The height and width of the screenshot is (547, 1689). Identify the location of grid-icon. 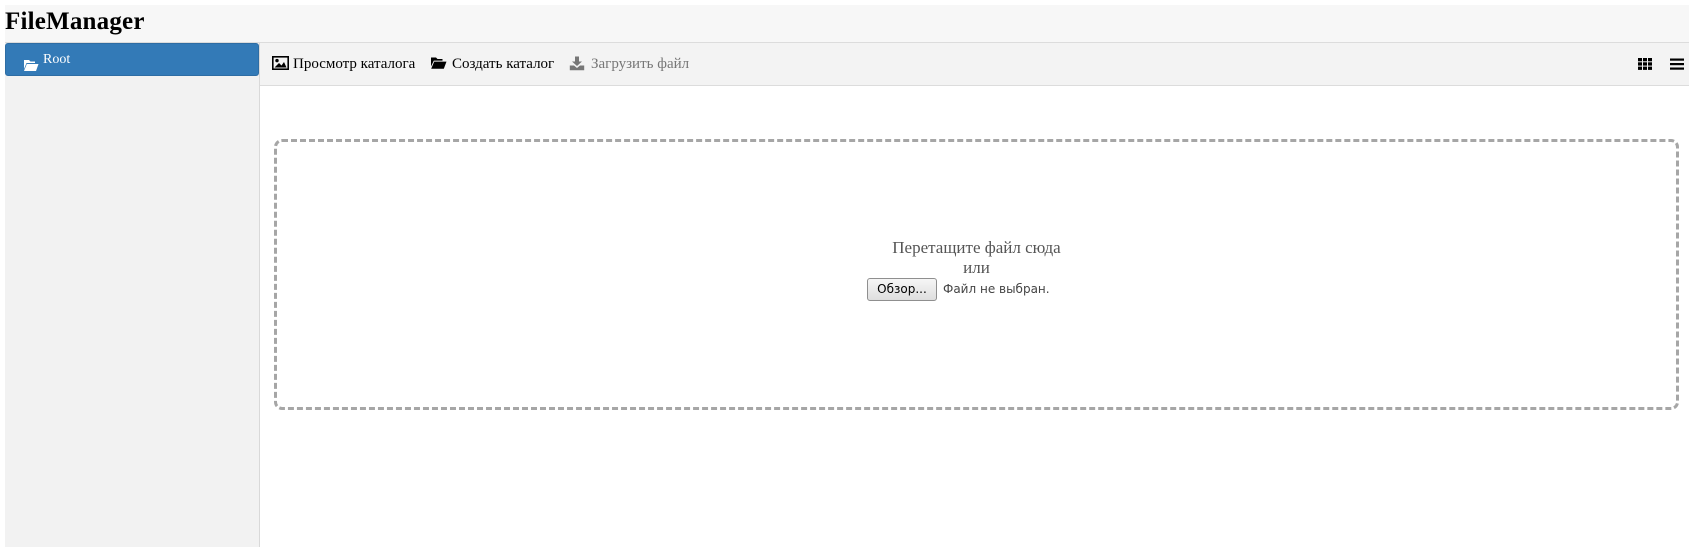
(1645, 64).